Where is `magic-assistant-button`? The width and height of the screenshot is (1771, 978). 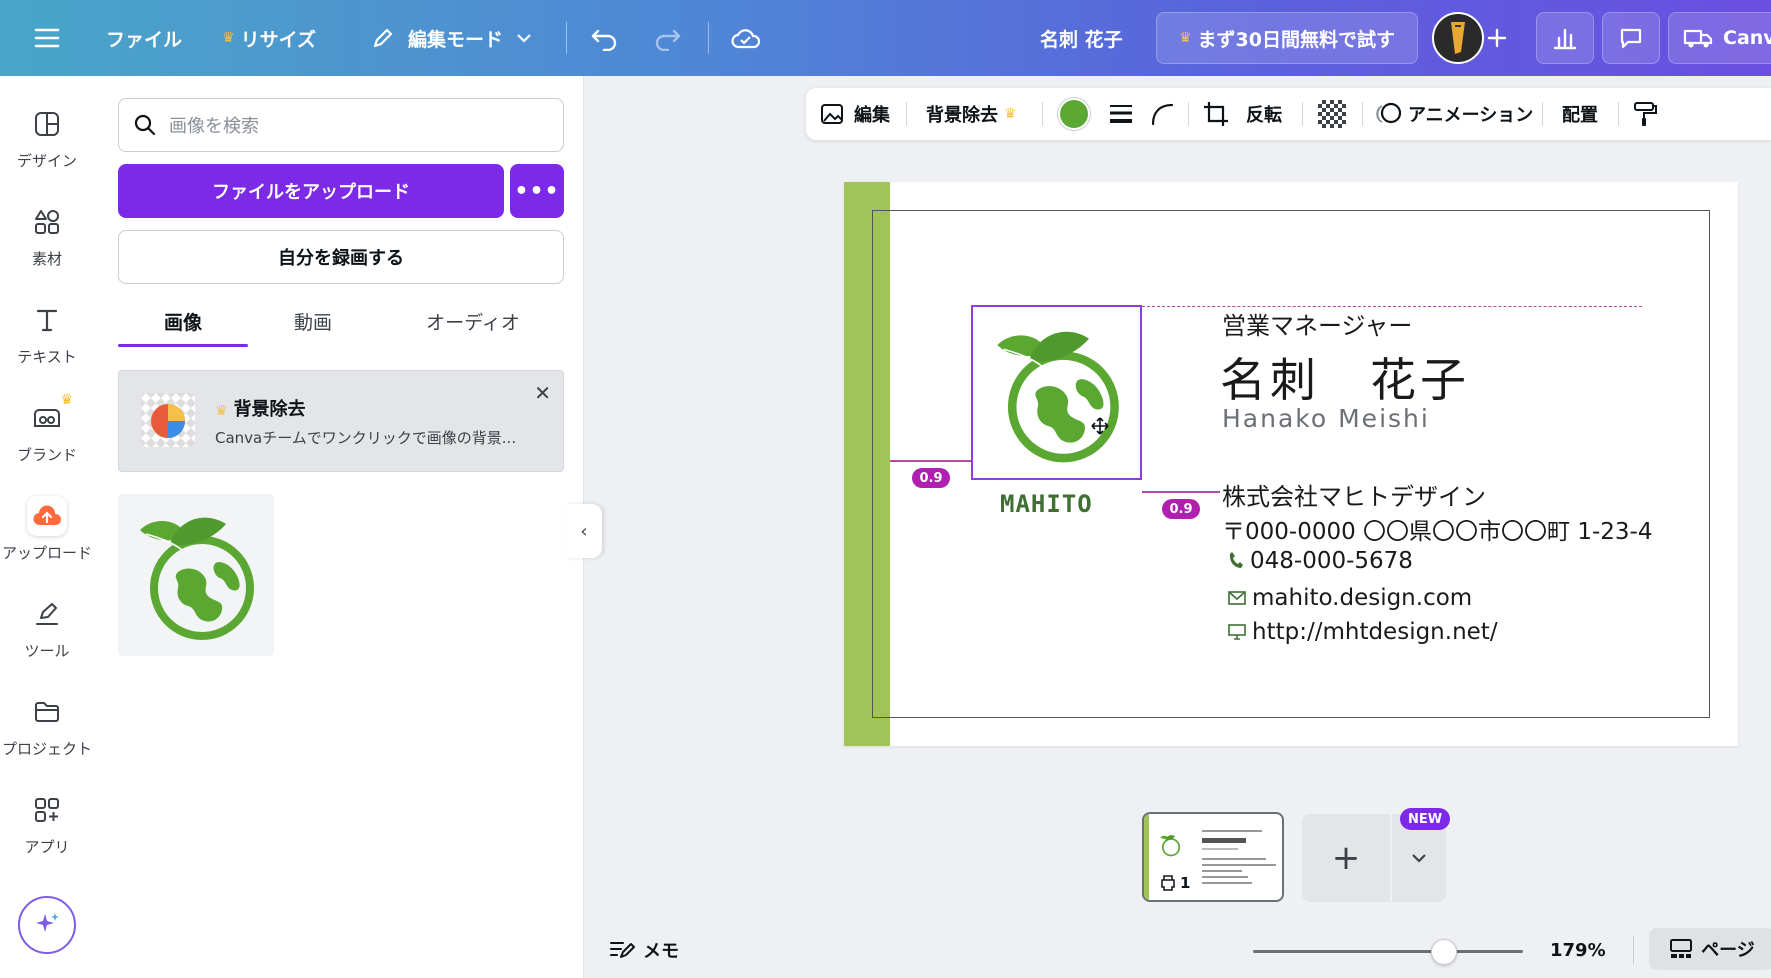
magic-assistant-button is located at coordinates (47, 925).